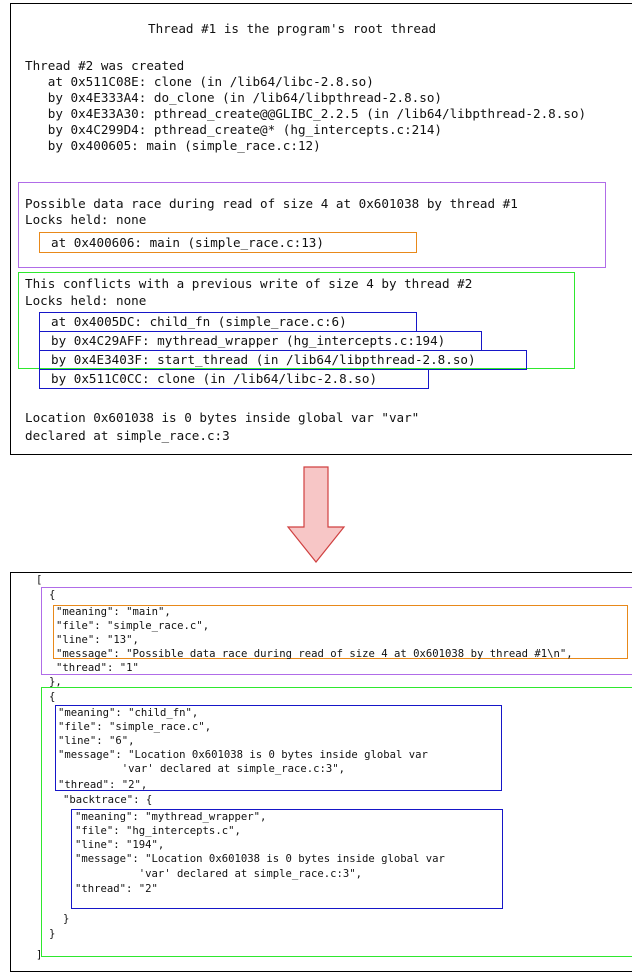 The height and width of the screenshot is (972, 632). Describe the element at coordinates (39, 580) in the screenshot. I see `json-open-bracket: [` at that location.